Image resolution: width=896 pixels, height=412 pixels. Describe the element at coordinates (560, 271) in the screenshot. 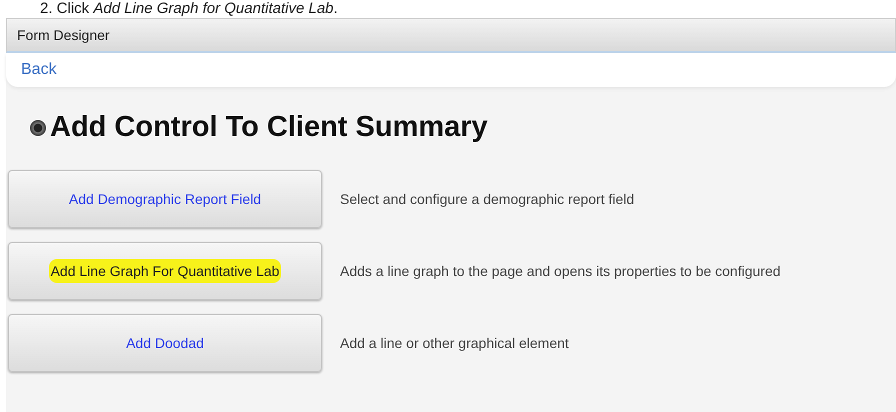

I see `control-description: Adds a line graph to the page and opens its properties to be configured` at that location.